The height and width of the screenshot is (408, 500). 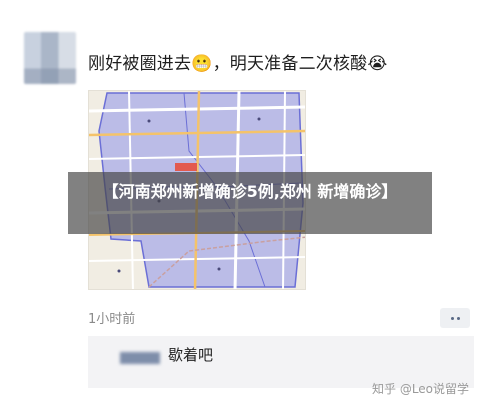 What do you see at coordinates (50, 58) in the screenshot?
I see `avatar` at bounding box center [50, 58].